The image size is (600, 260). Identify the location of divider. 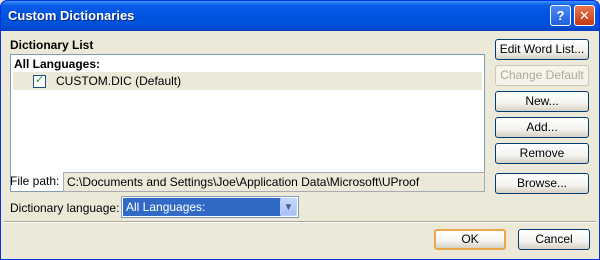
(300, 222).